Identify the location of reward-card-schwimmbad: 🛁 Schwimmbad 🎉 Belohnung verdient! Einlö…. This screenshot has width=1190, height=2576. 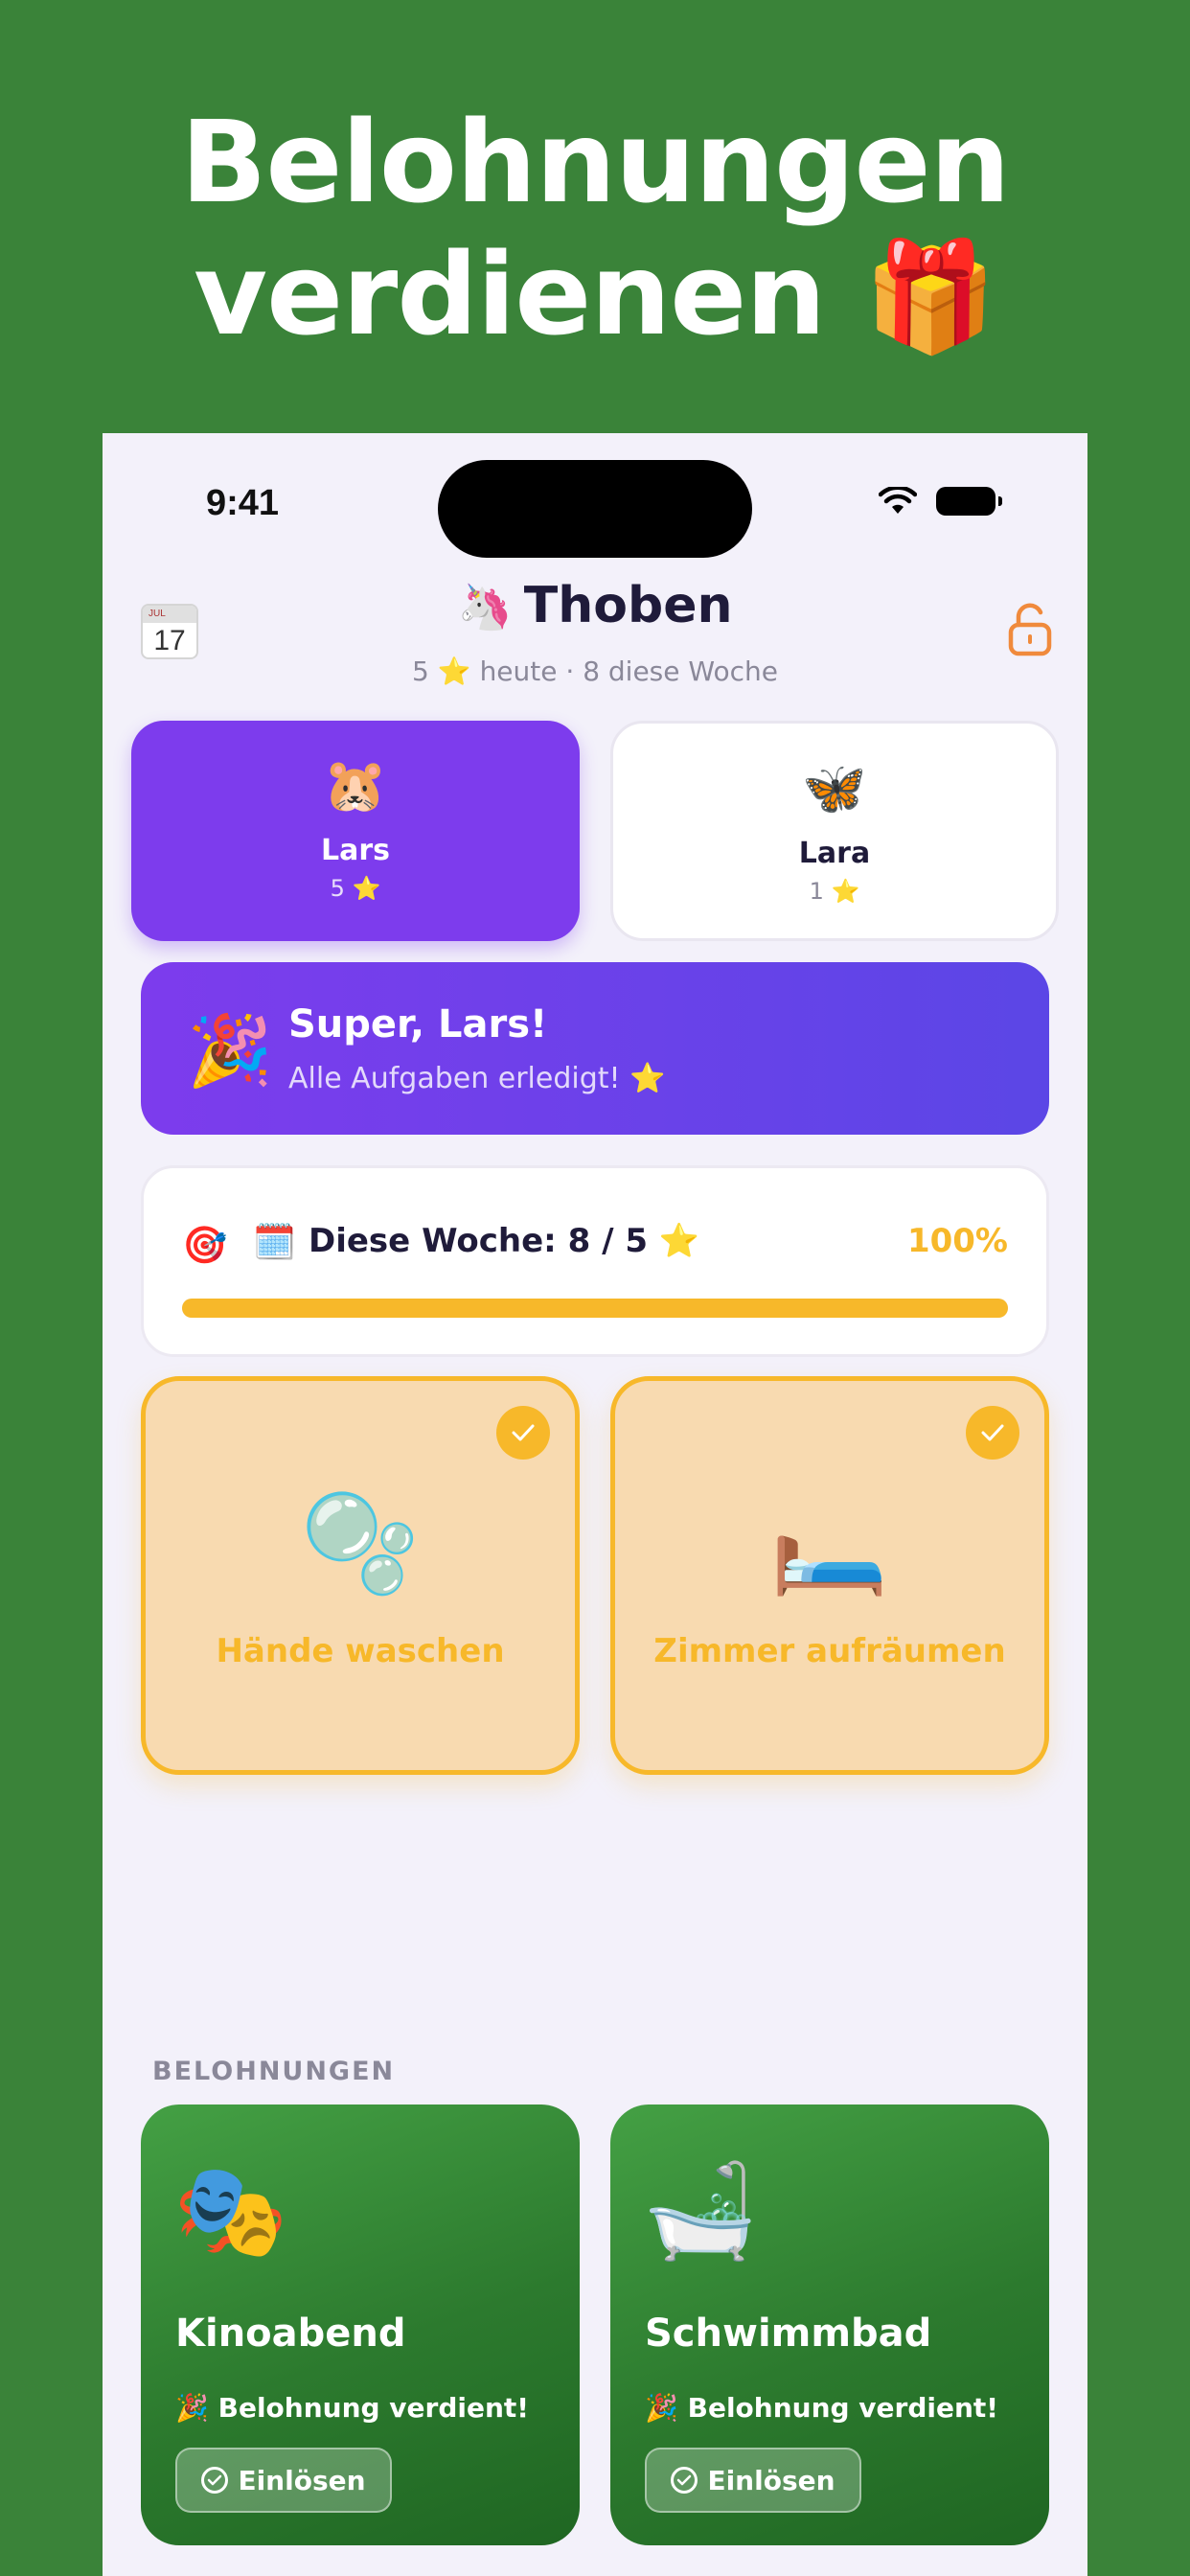
(829, 2324).